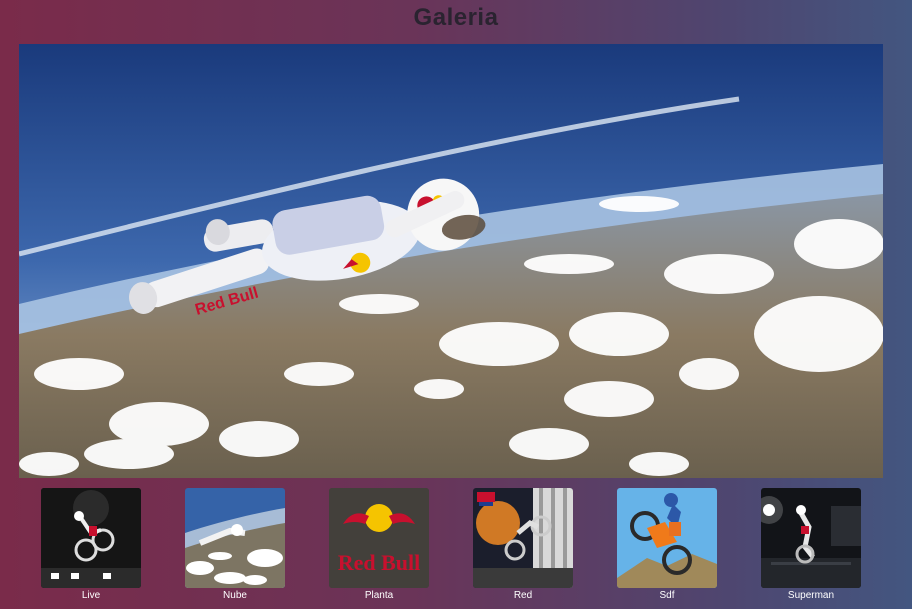 The width and height of the screenshot is (912, 609). Describe the element at coordinates (456, 17) in the screenshot. I see `page-title: Galeria` at that location.